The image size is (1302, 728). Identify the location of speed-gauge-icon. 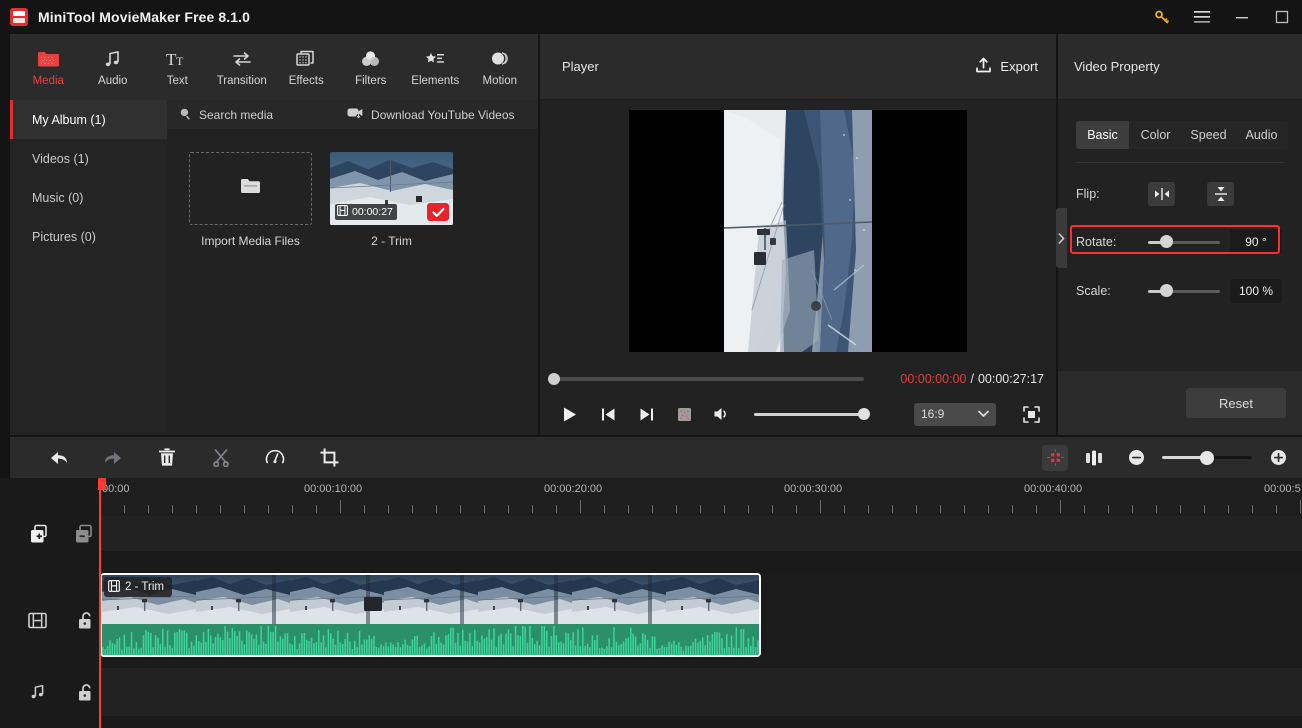
(275, 456).